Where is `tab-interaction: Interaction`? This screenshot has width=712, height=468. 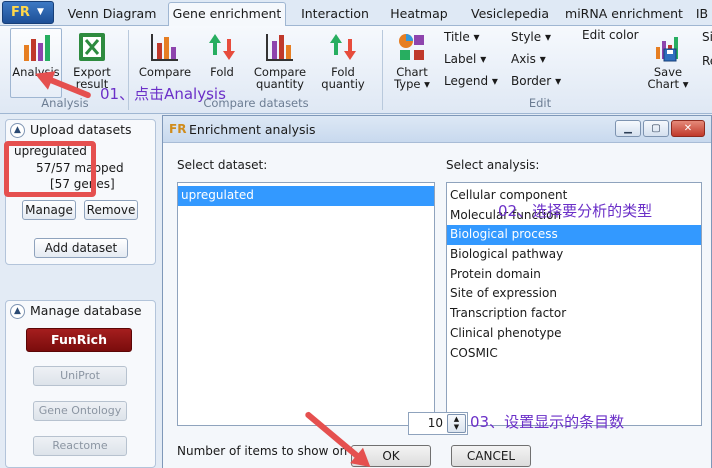 tab-interaction: Interaction is located at coordinates (335, 15).